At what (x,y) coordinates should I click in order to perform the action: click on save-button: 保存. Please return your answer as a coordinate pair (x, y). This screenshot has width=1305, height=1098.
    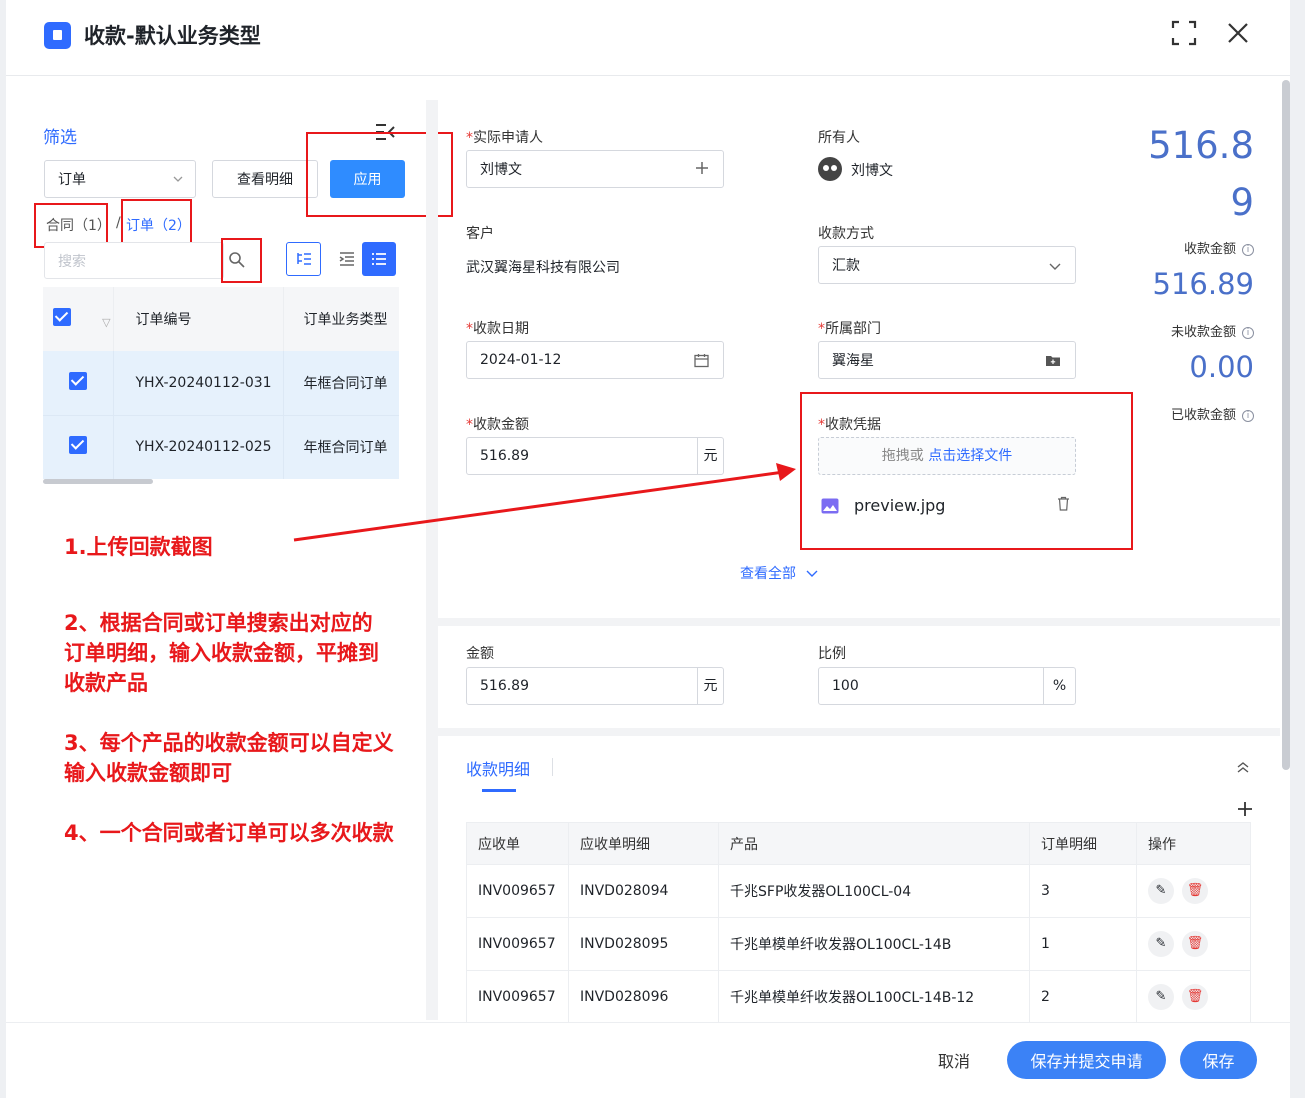
    Looking at the image, I should click on (1218, 1060).